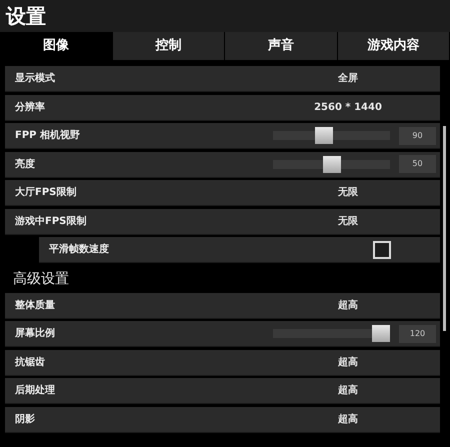 The width and height of the screenshot is (450, 447). Describe the element at coordinates (30, 363) in the screenshot. I see `setting-label: 抗锯齿` at that location.